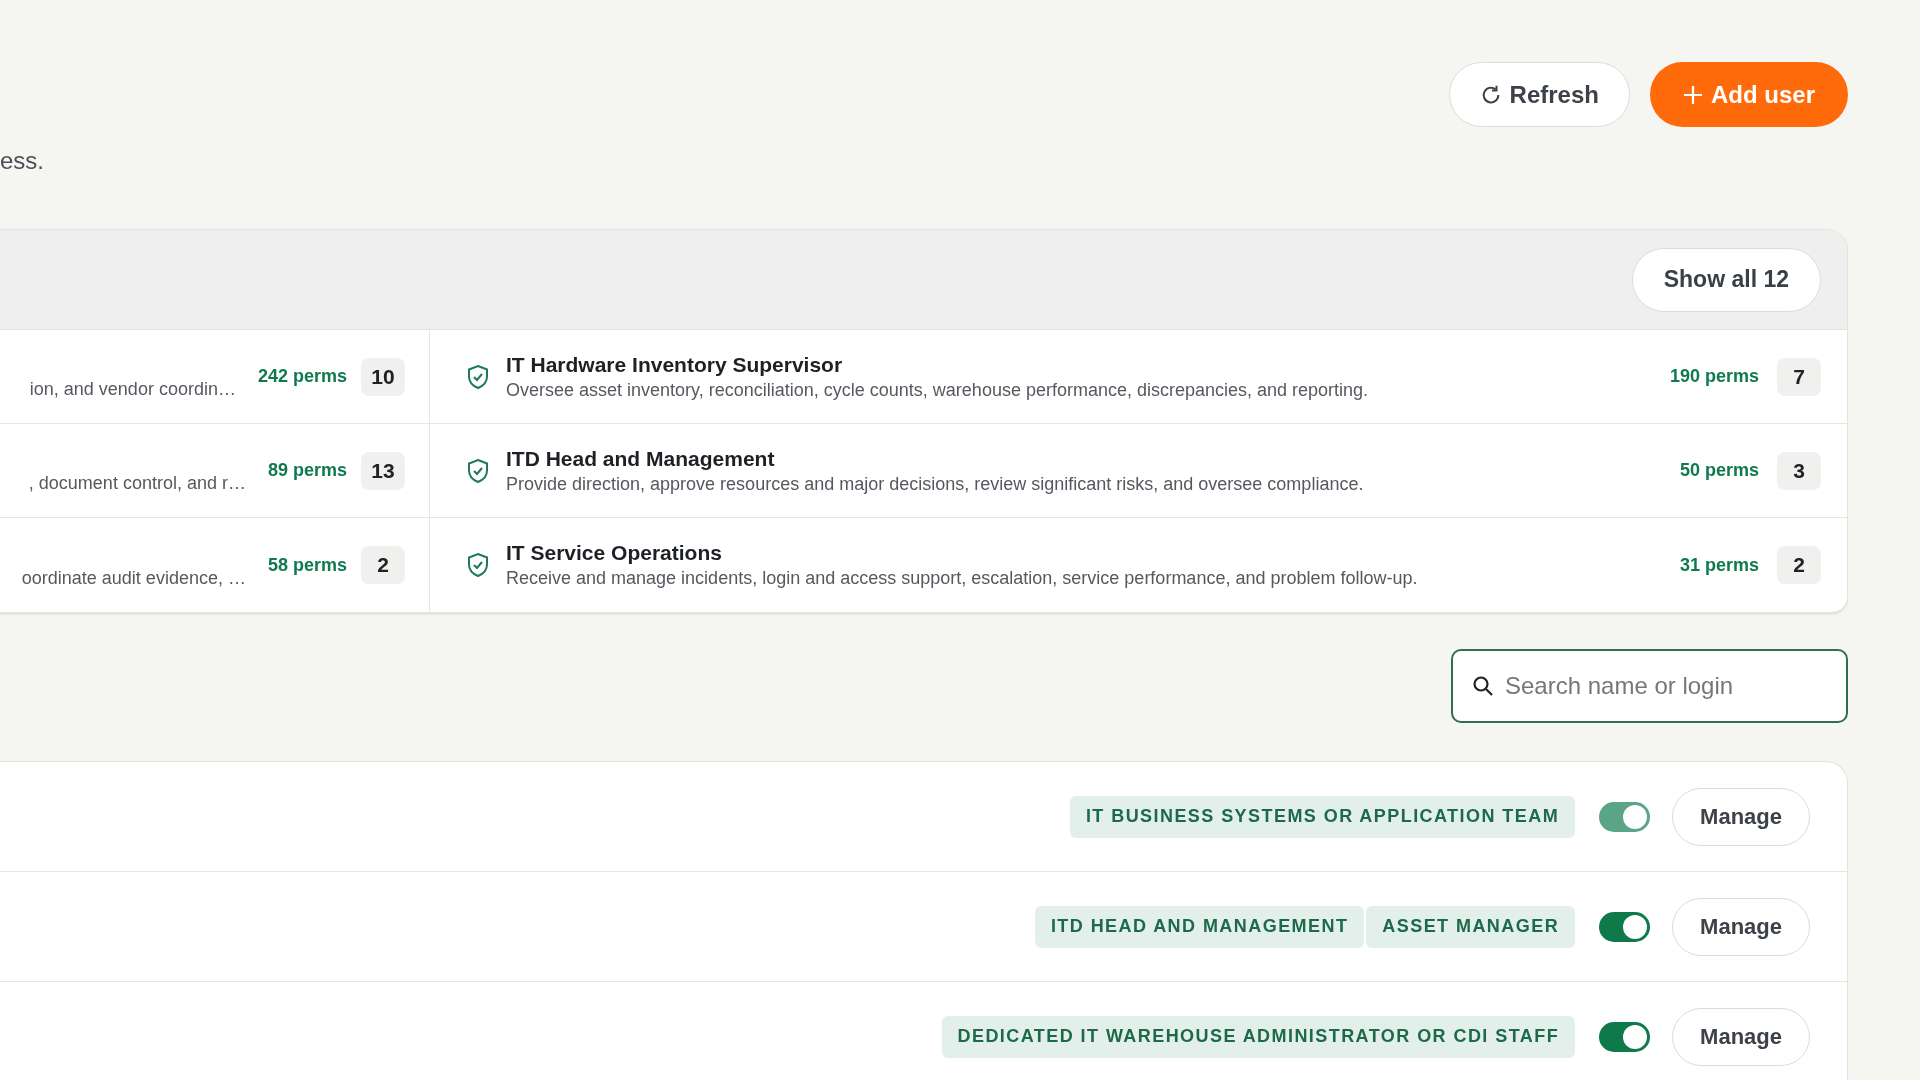 The width and height of the screenshot is (1920, 1080). Describe the element at coordinates (22, 160) in the screenshot. I see `subtitle-text: ess.` at that location.